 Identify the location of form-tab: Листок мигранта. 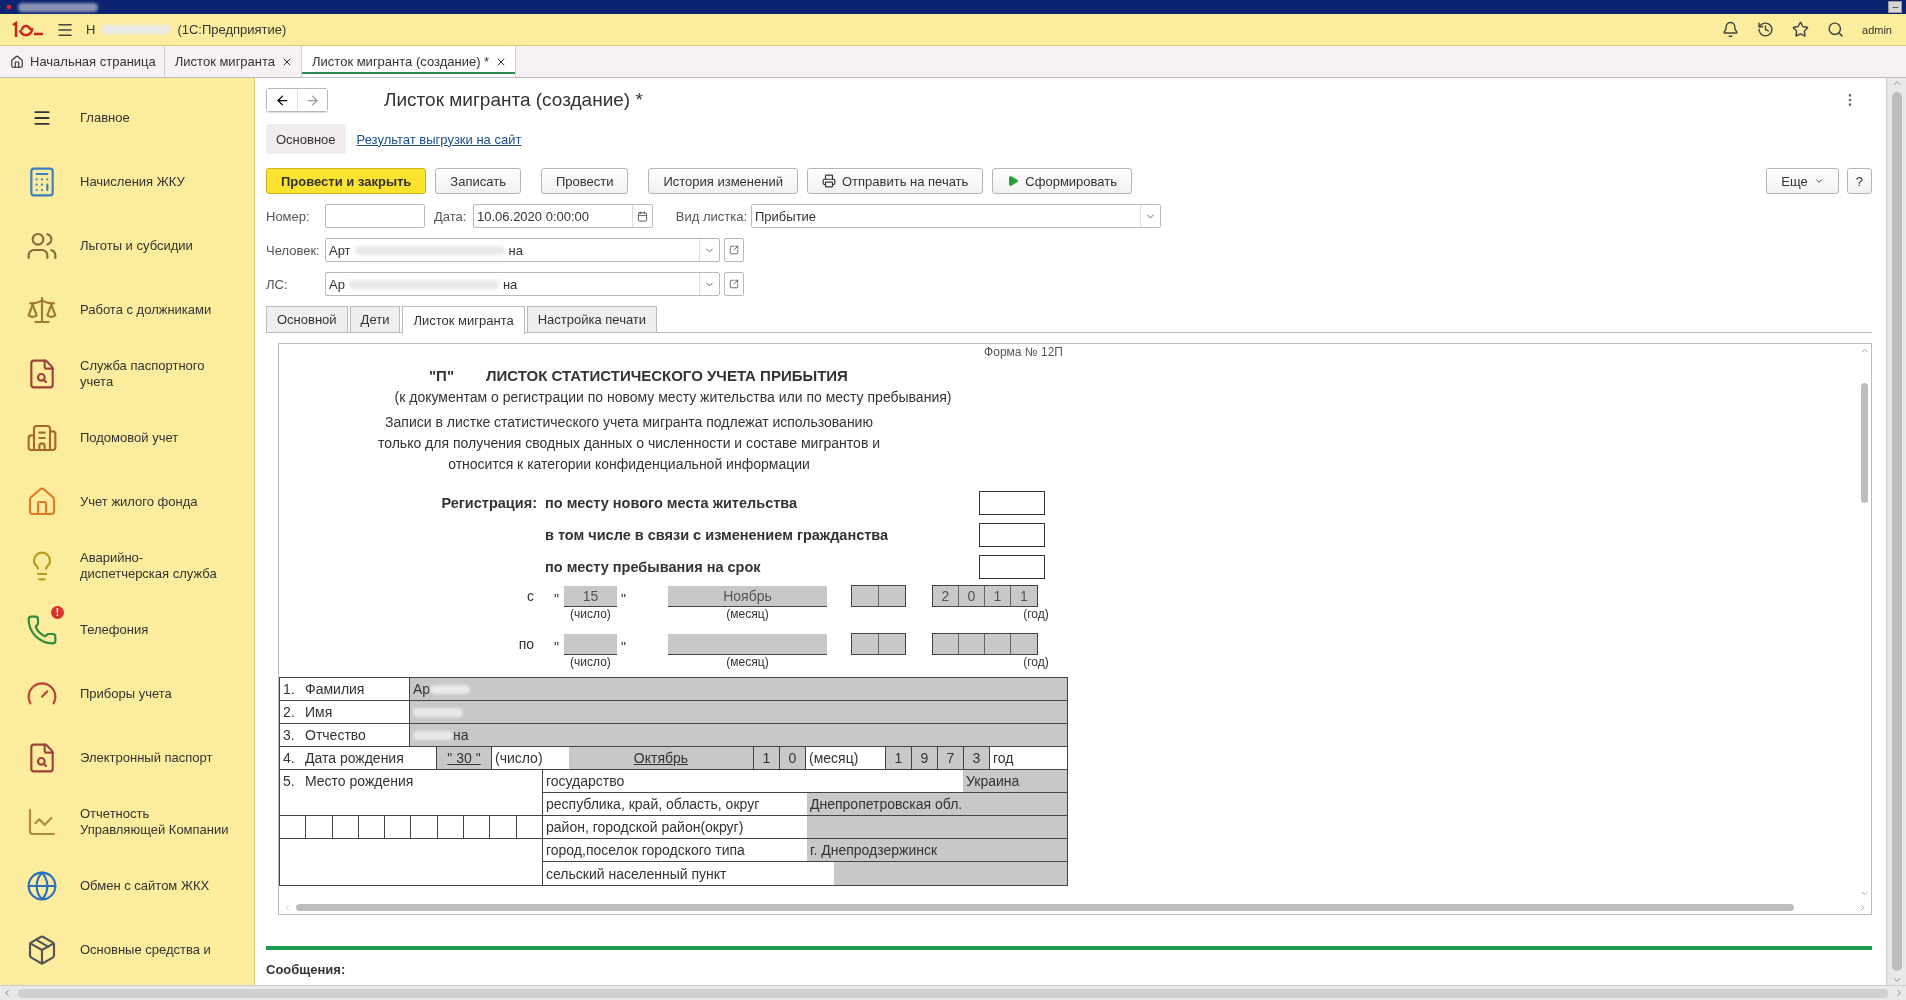
(463, 320).